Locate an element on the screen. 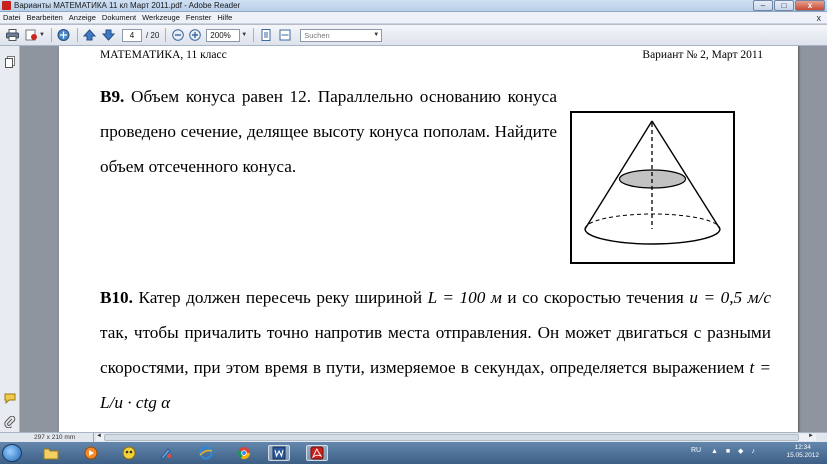 Image resolution: width=827 pixels, height=464 pixels. collaborate-icon is located at coordinates (64, 35).